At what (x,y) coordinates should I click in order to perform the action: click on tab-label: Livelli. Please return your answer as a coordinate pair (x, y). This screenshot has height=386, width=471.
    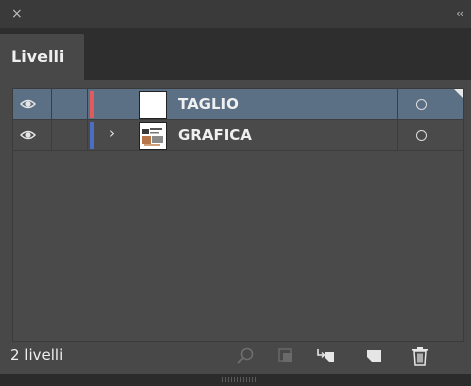
    Looking at the image, I should click on (38, 56).